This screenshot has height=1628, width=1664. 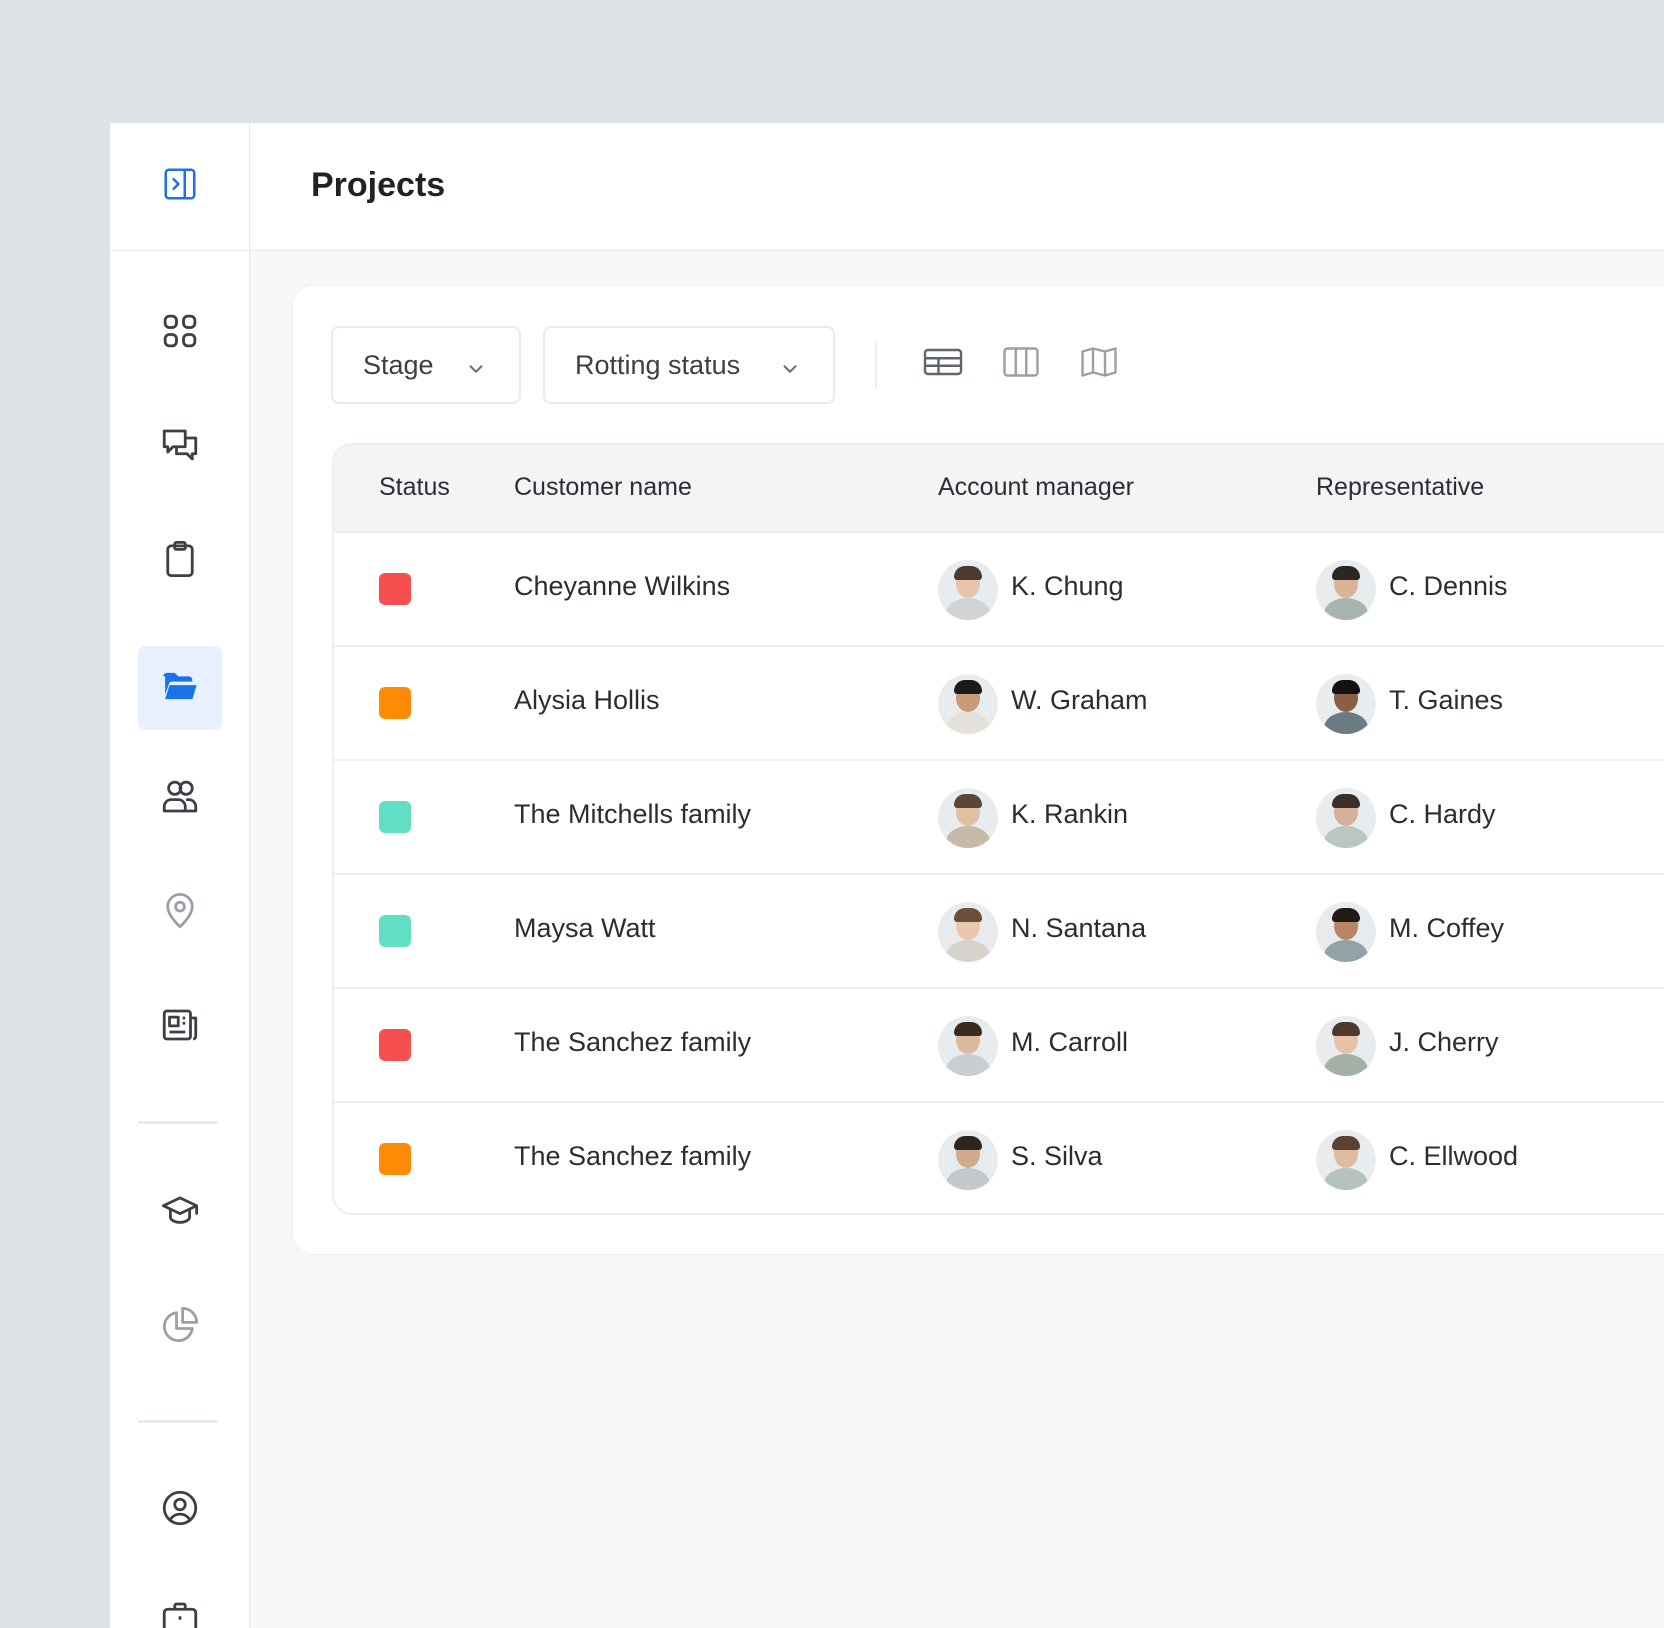 I want to click on user-circle-icon, so click(x=180, y=1510).